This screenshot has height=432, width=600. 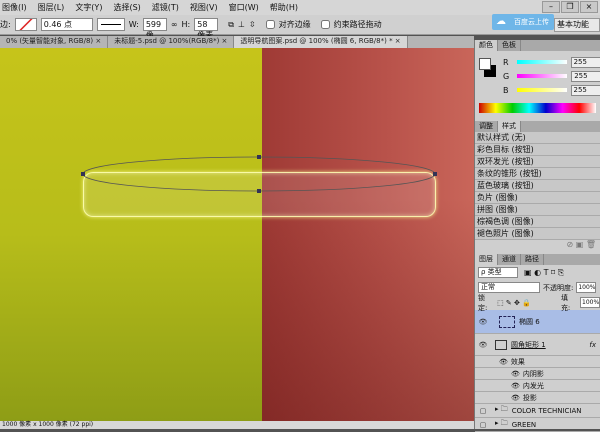 What do you see at coordinates (325, 24) in the screenshot?
I see `constrain-path-checkbox` at bounding box center [325, 24].